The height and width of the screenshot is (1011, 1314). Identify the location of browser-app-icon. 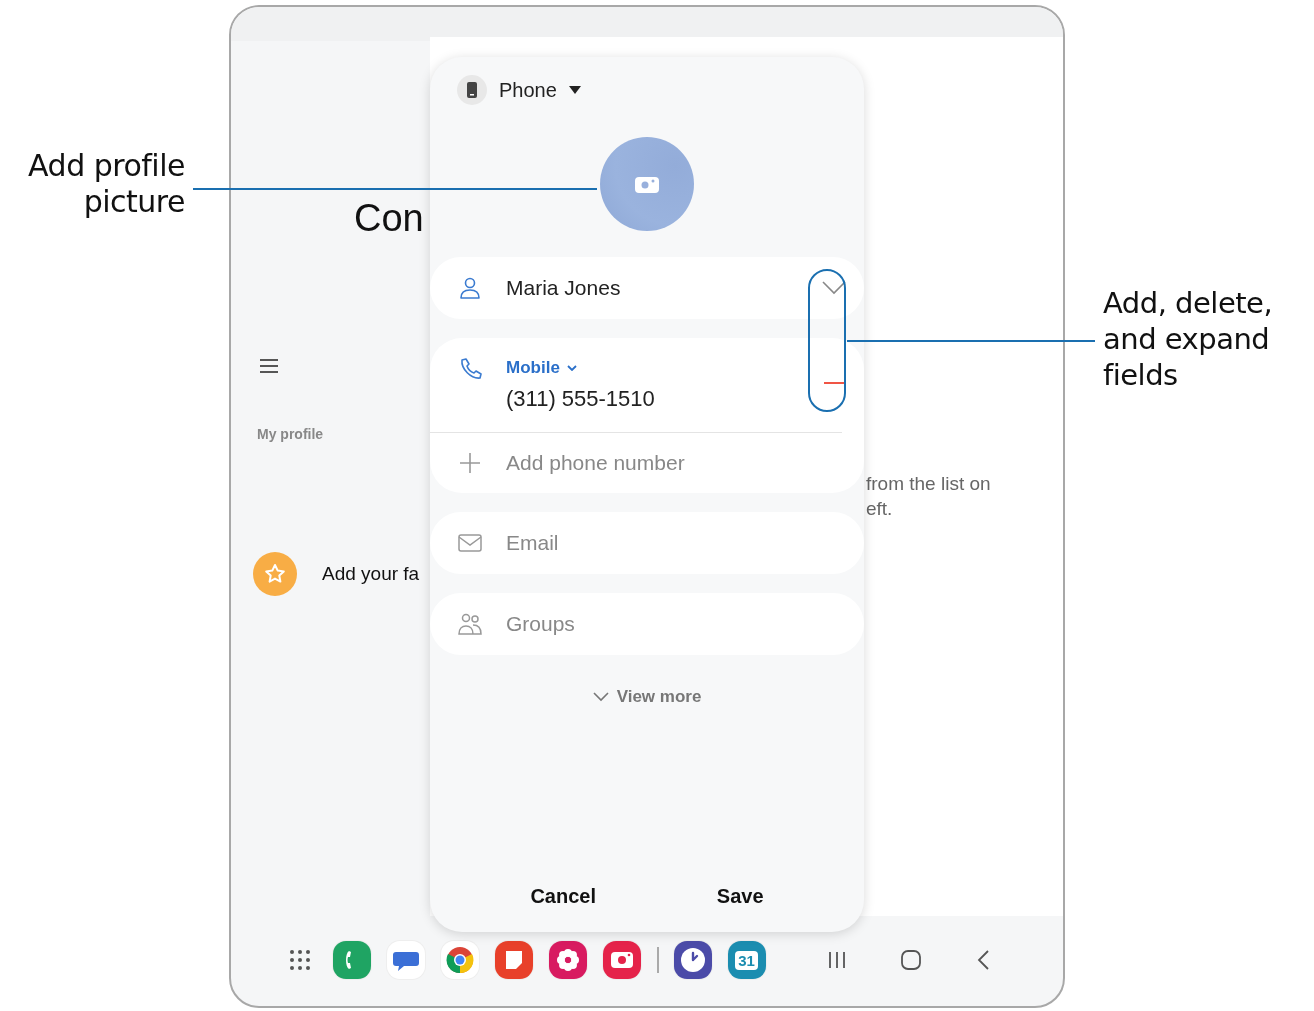
(460, 960).